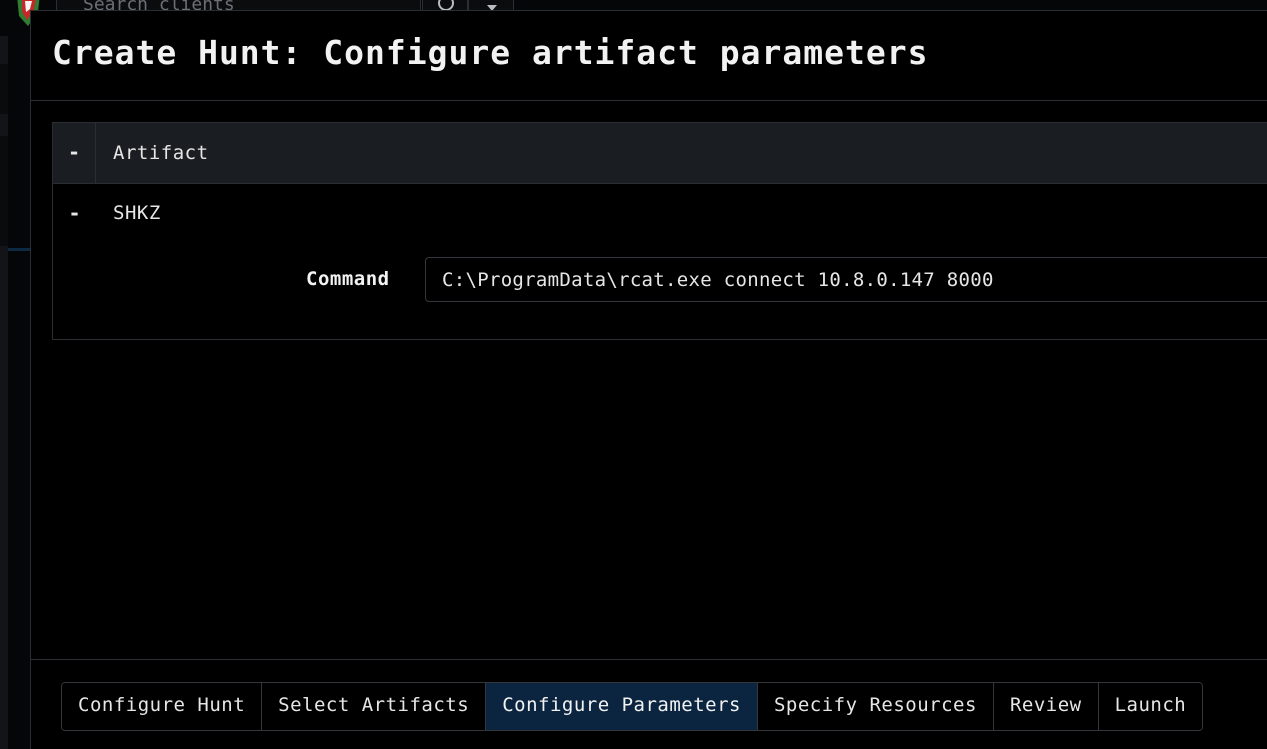 The height and width of the screenshot is (749, 1267). Describe the element at coordinates (74, 213) in the screenshot. I see `artifact-collapse-toggle: -` at that location.